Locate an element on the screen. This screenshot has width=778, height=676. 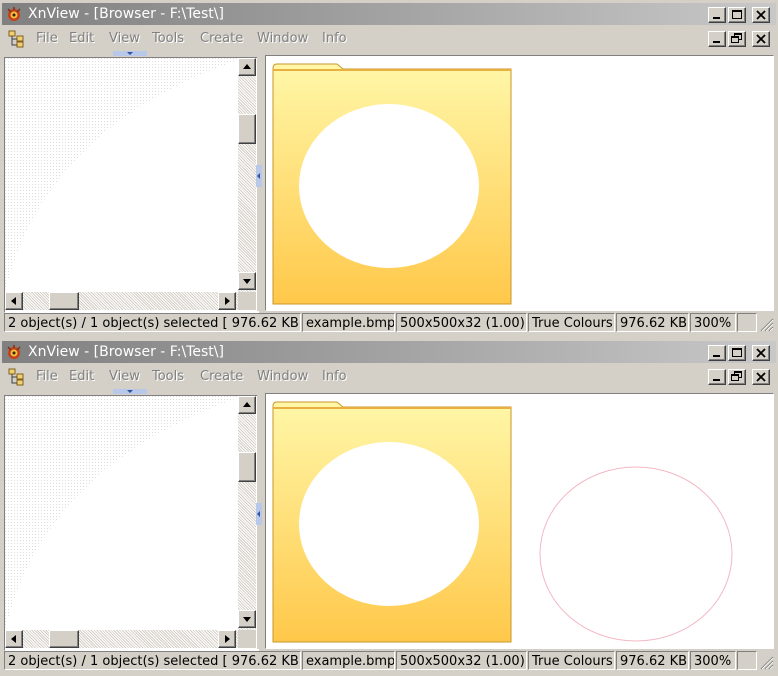
maximize-icon is located at coordinates (737, 14).